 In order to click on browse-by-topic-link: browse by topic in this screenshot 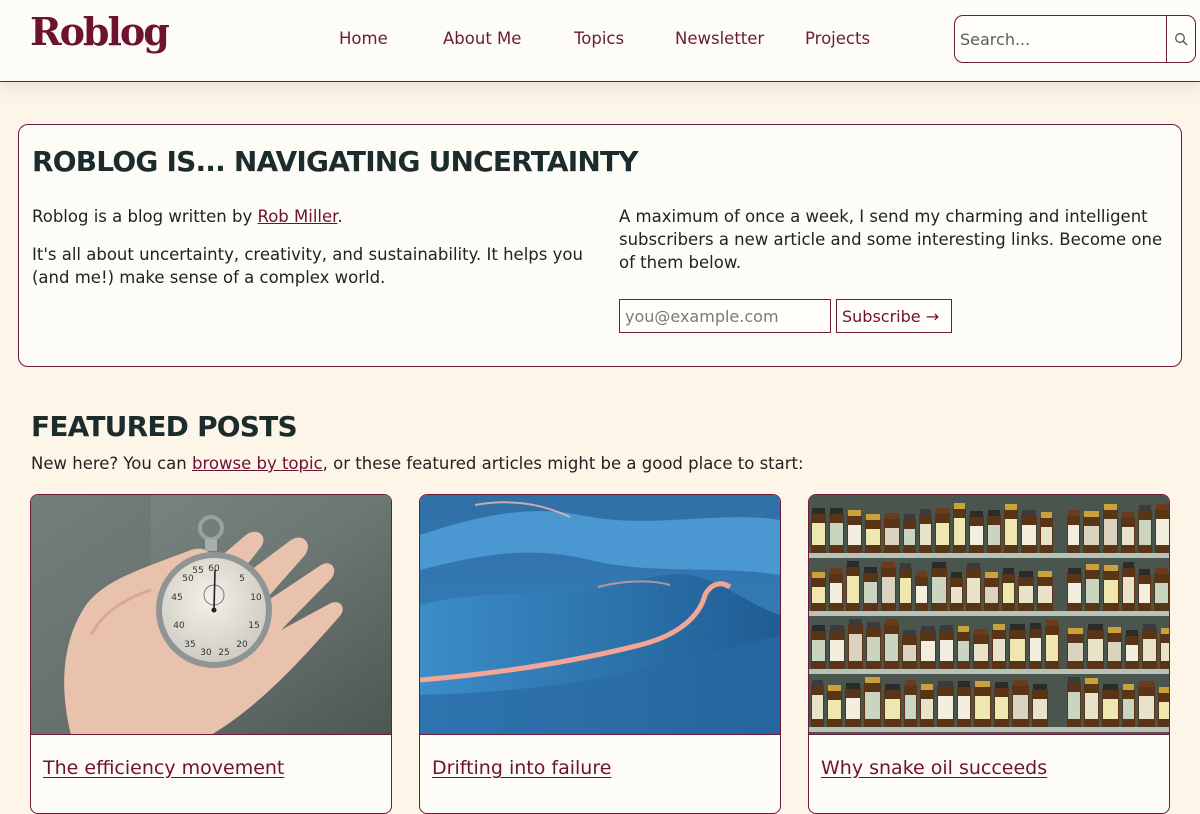, I will do `click(257, 463)`.